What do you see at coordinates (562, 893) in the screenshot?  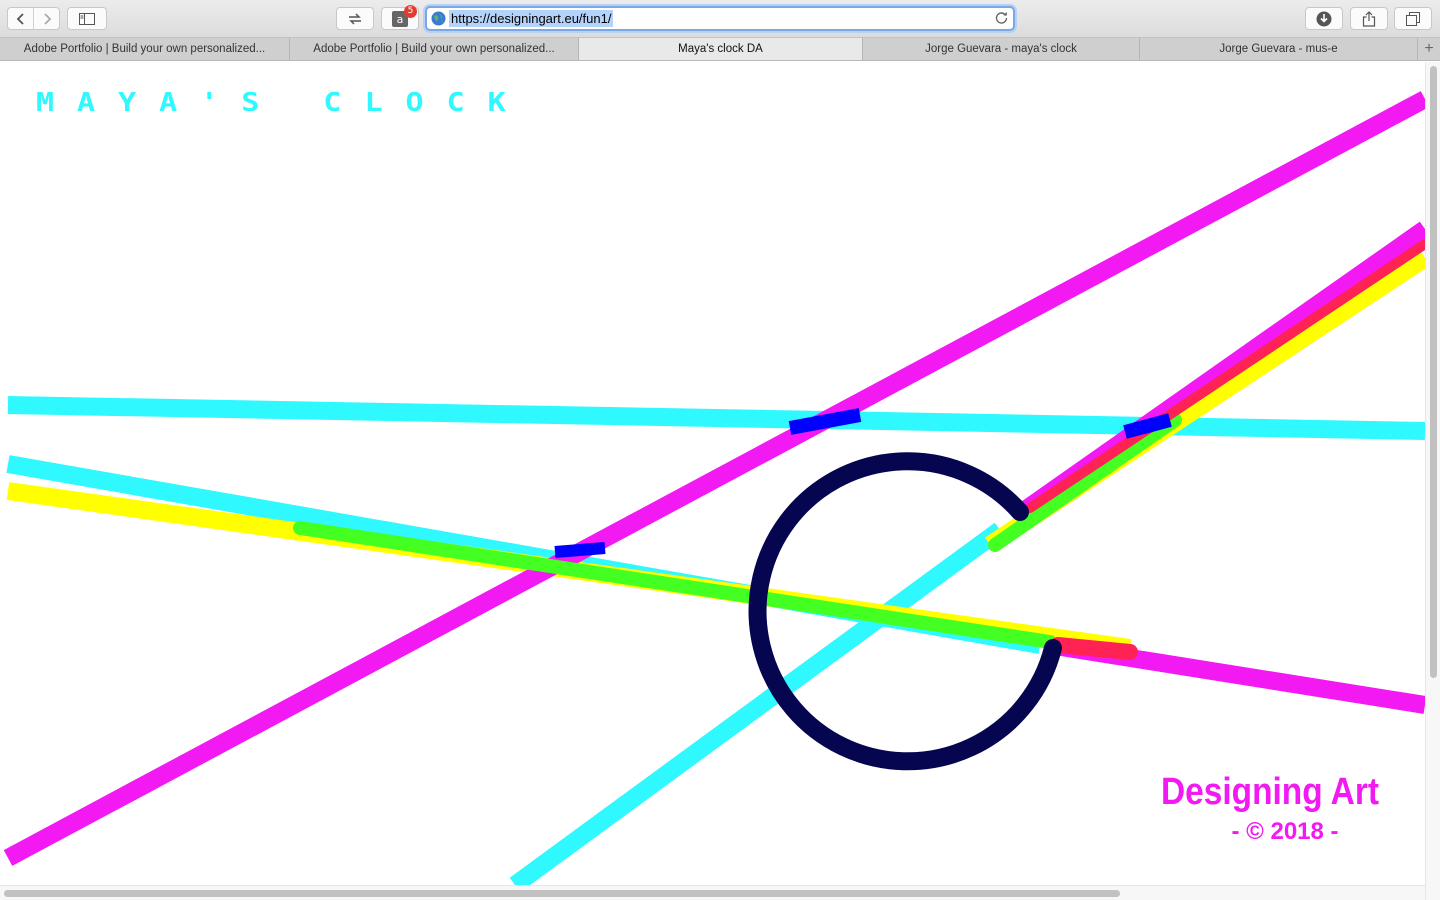 I see `horizontal-scroll-thumb` at bounding box center [562, 893].